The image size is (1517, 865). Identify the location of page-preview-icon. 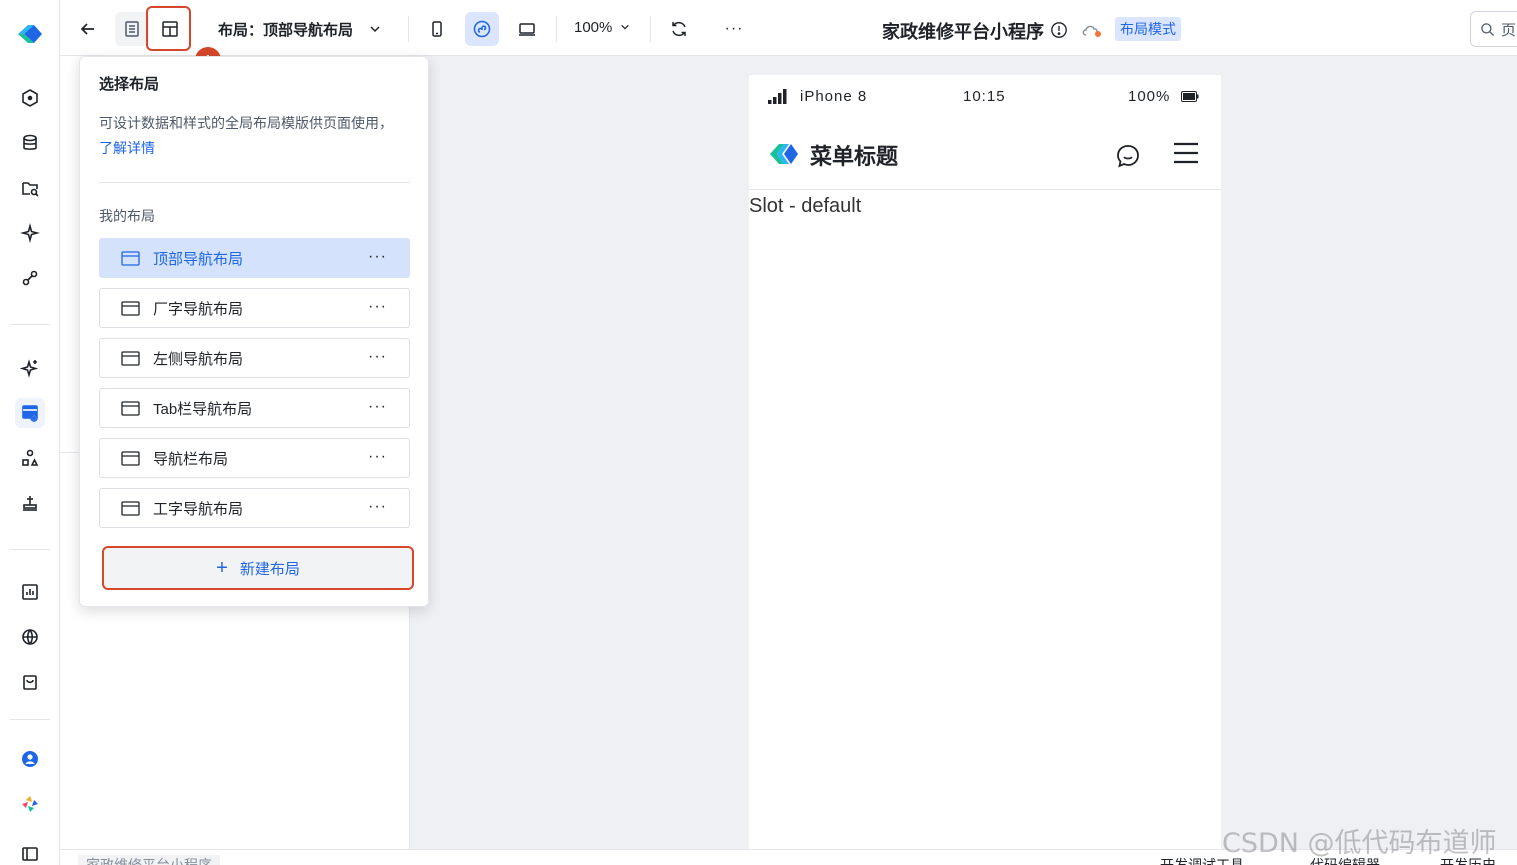
(30, 413).